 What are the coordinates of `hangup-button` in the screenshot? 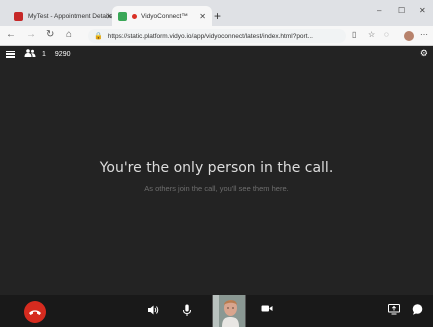 It's located at (35, 312).